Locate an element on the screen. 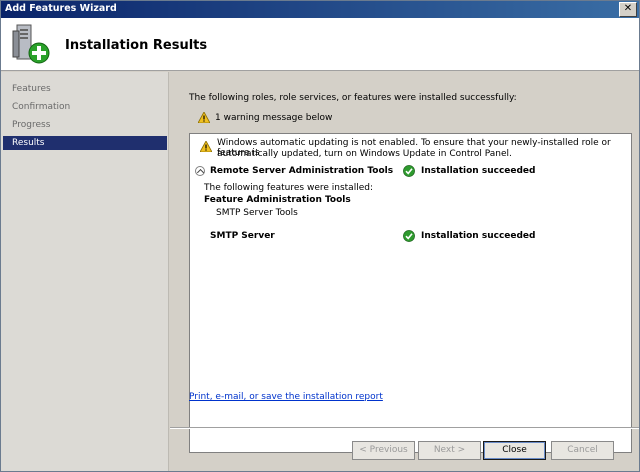  cancel-button: Cancel is located at coordinates (582, 450).